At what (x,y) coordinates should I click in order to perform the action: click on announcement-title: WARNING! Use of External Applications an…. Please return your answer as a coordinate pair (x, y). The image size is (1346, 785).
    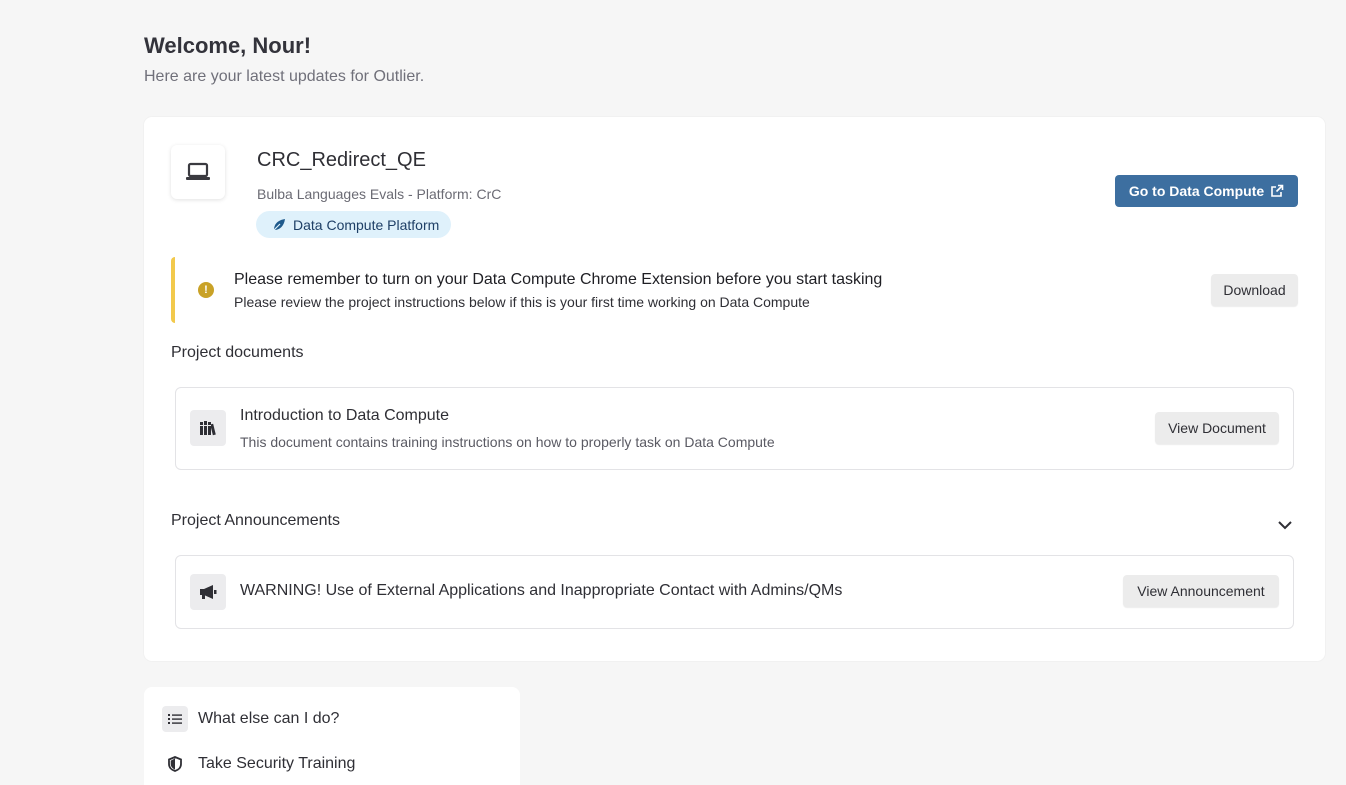
    Looking at the image, I should click on (541, 590).